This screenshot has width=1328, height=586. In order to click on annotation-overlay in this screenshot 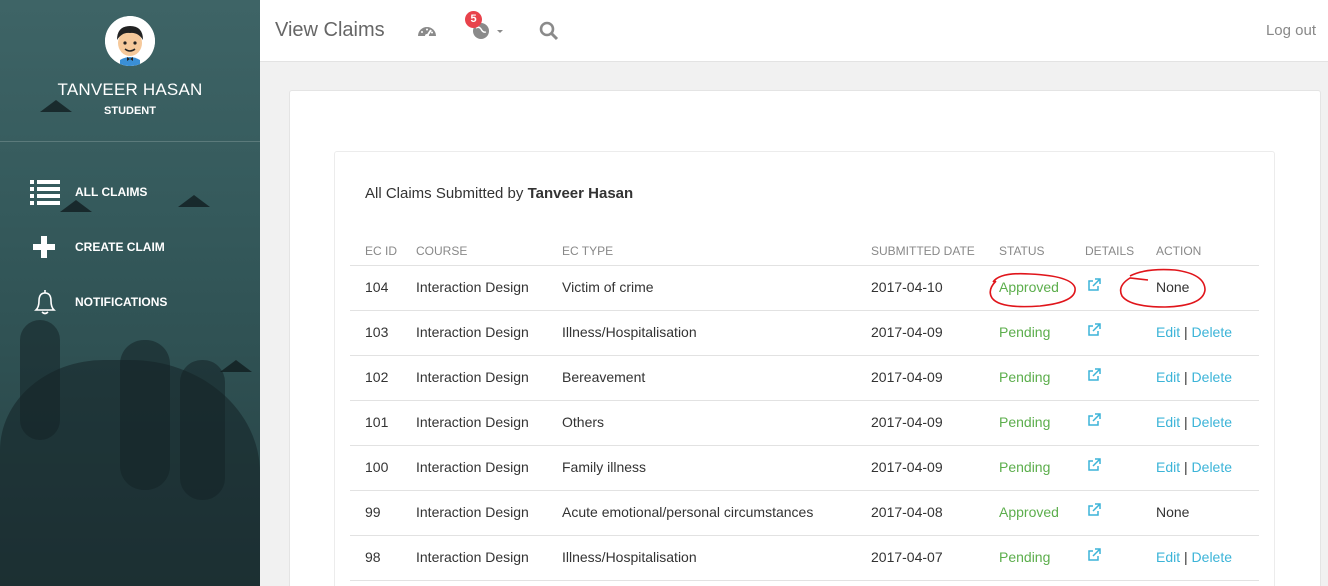, I will do `click(1097, 288)`.